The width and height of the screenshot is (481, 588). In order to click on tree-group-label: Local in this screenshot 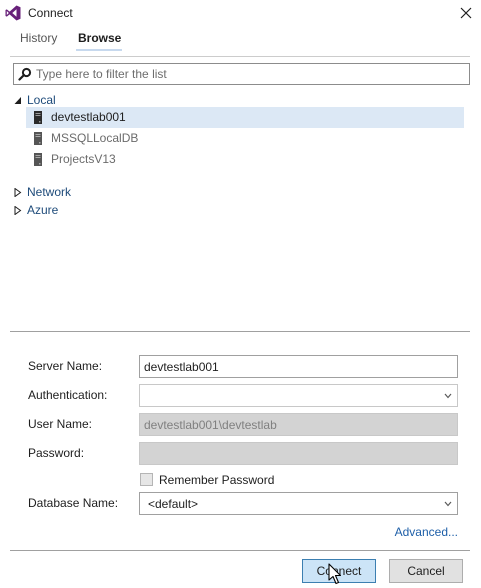, I will do `click(41, 100)`.